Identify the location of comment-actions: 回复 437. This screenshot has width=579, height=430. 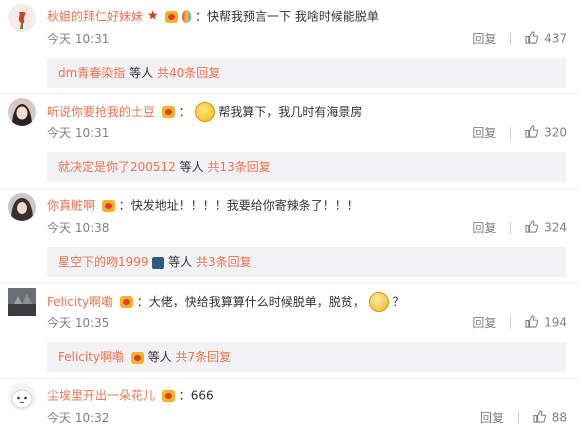
(519, 38).